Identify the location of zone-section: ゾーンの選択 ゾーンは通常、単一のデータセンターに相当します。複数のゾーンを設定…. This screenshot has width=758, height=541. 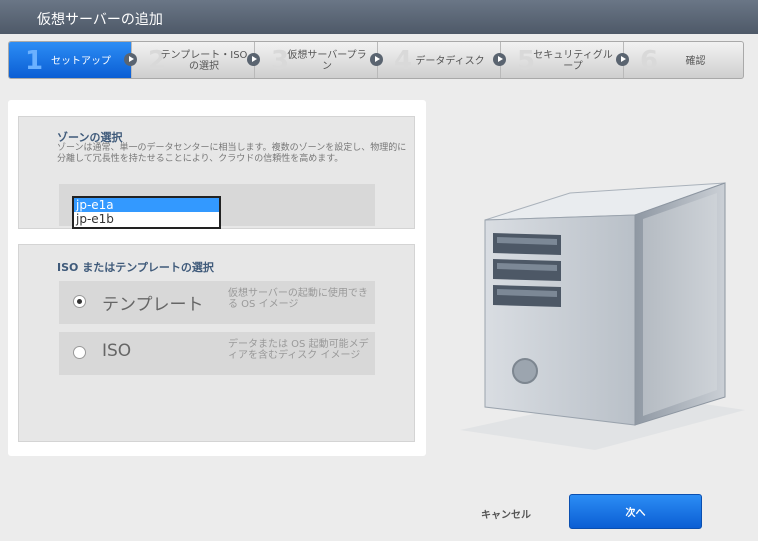
(216, 172).